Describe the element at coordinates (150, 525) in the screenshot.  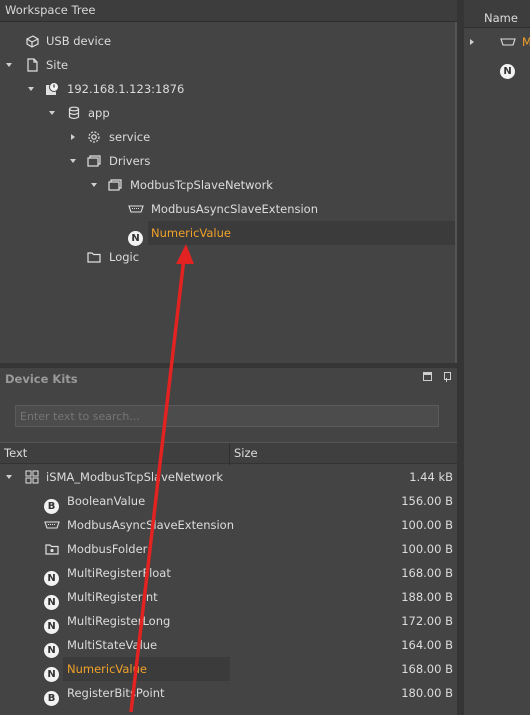
I see `kit-item-label: ModbusAsyncSlaveExtension` at that location.